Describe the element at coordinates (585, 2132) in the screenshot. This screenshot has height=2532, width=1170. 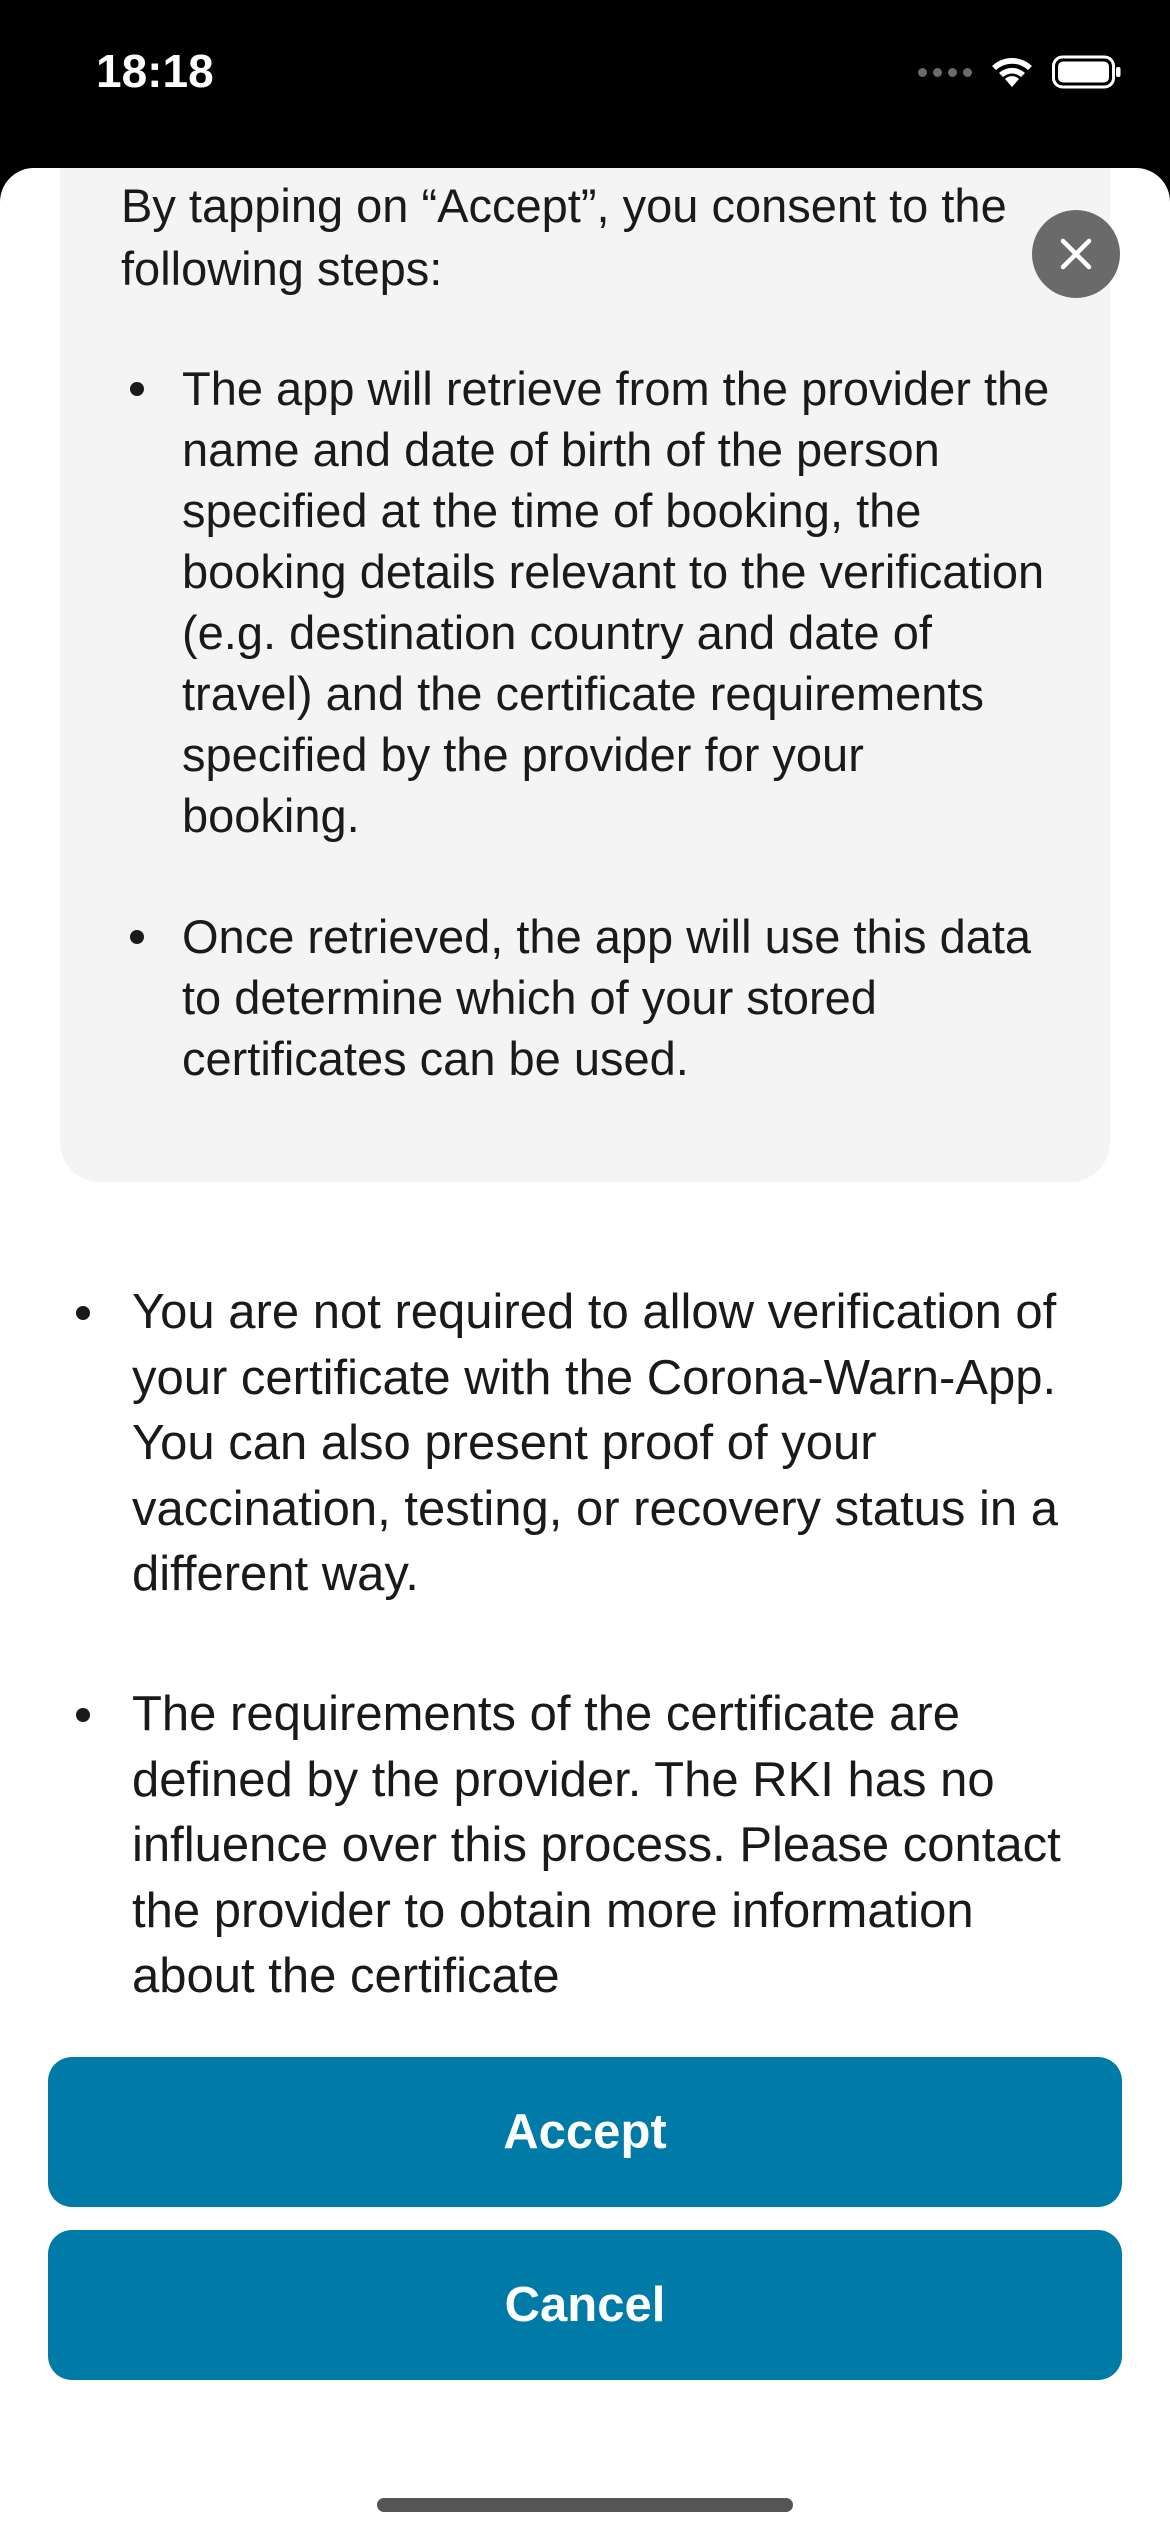
I see `accept-button: Accept` at that location.